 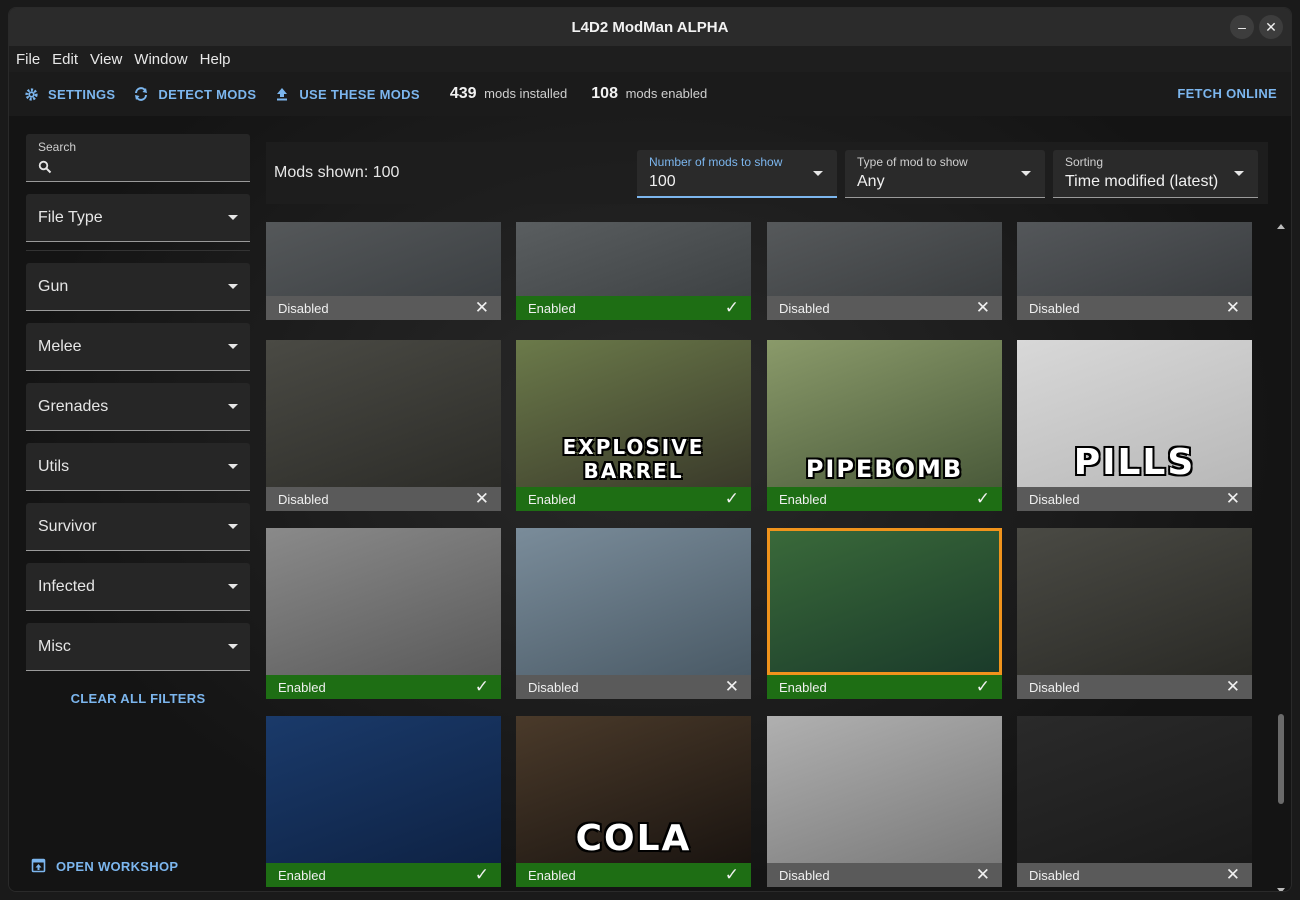 I want to click on mod-thumbnail: PIPEBOMB, so click(x=884, y=413).